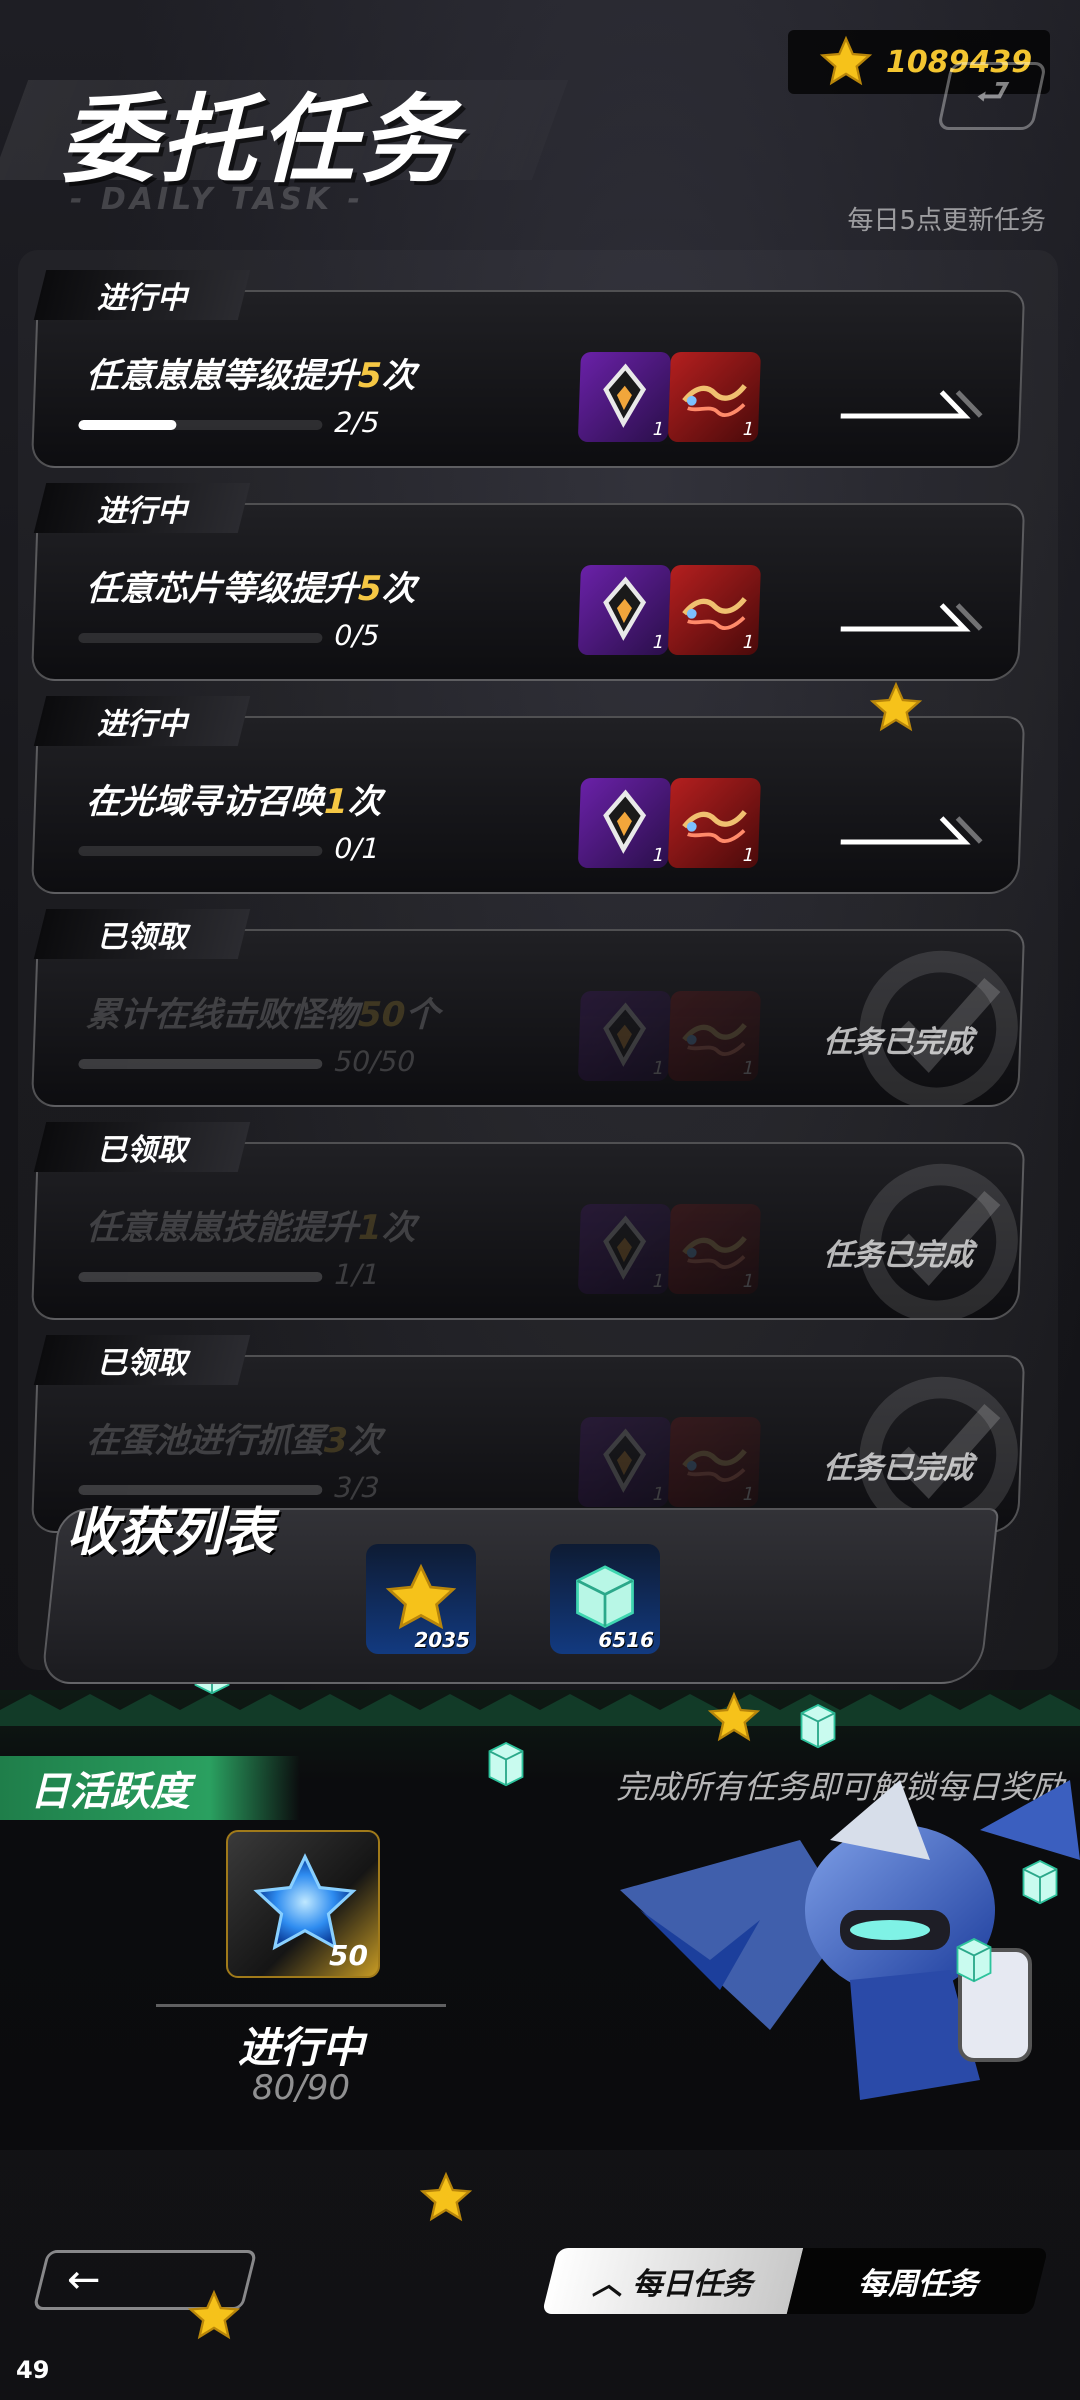 The image size is (1080, 2400). Describe the element at coordinates (357, 848) in the screenshot. I see `progress-text: 0/1` at that location.